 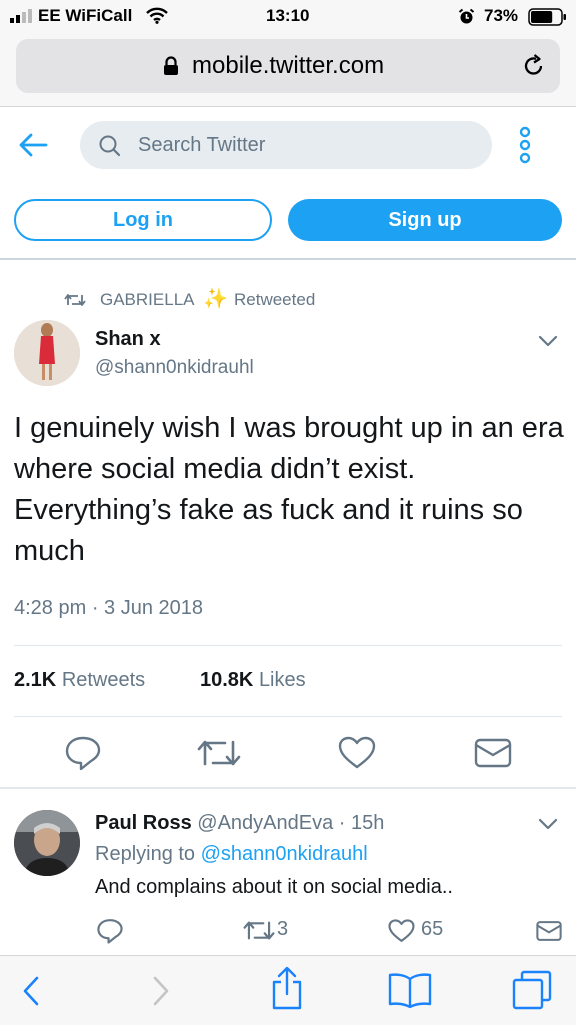 I want to click on avatar, so click(x=47, y=353).